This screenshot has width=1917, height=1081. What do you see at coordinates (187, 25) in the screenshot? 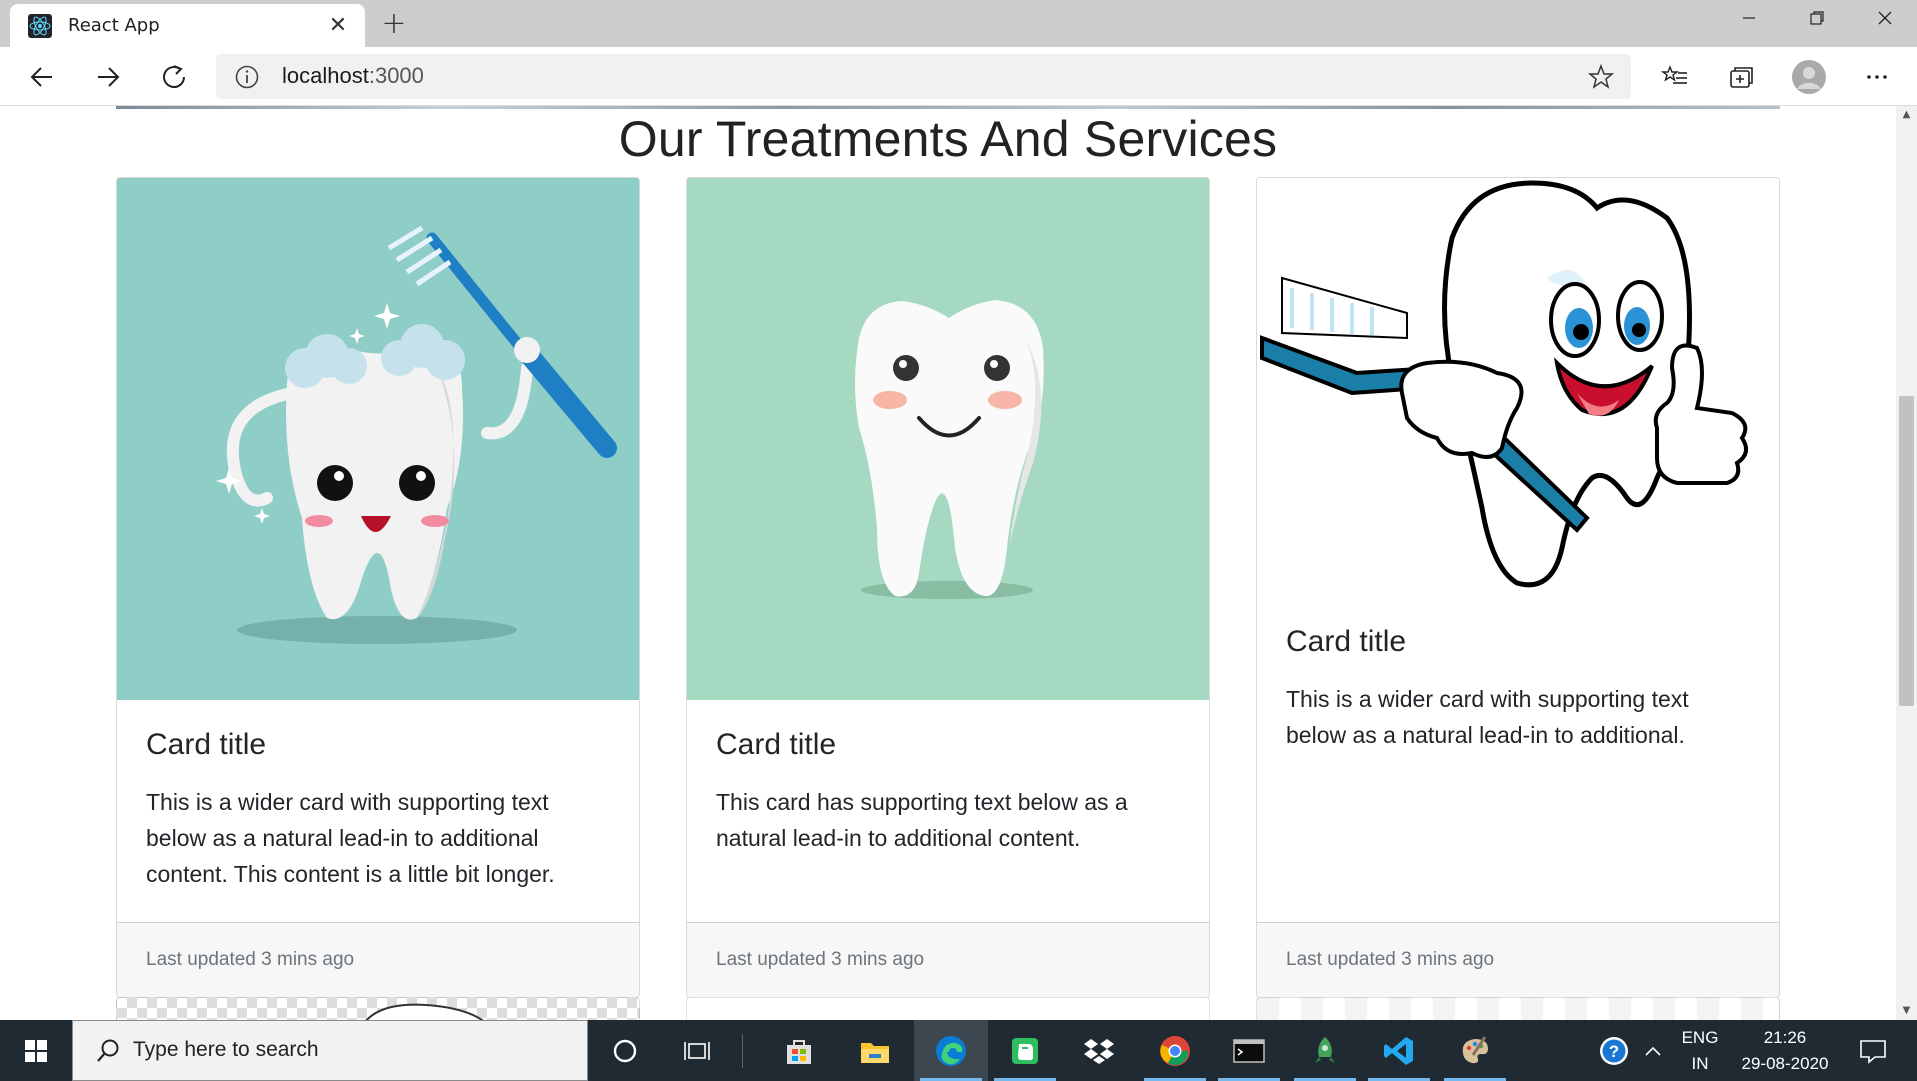
I see `browser-tab: React App ✕` at bounding box center [187, 25].